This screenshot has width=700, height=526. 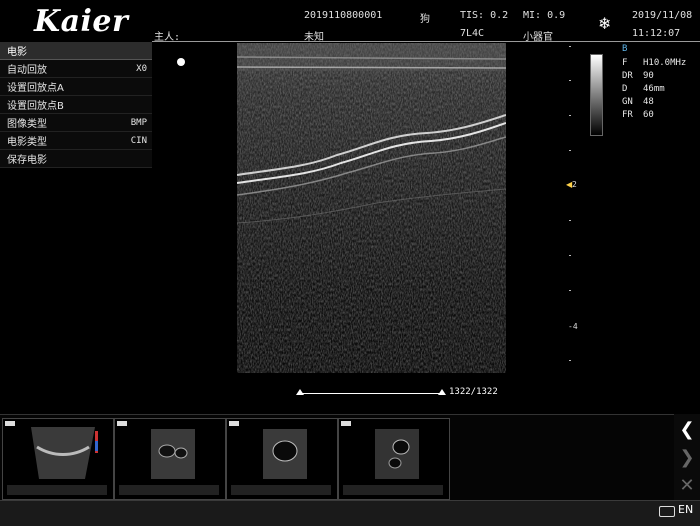 I want to click on param-key: GN, so click(x=627, y=101).